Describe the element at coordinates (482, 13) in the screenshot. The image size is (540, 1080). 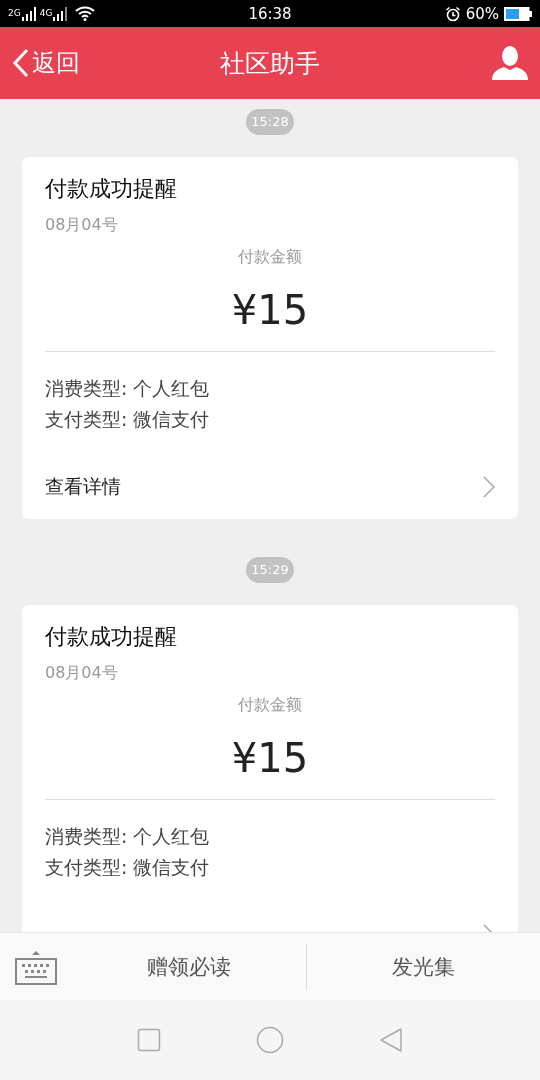
I see `battery-percent: 60%` at that location.